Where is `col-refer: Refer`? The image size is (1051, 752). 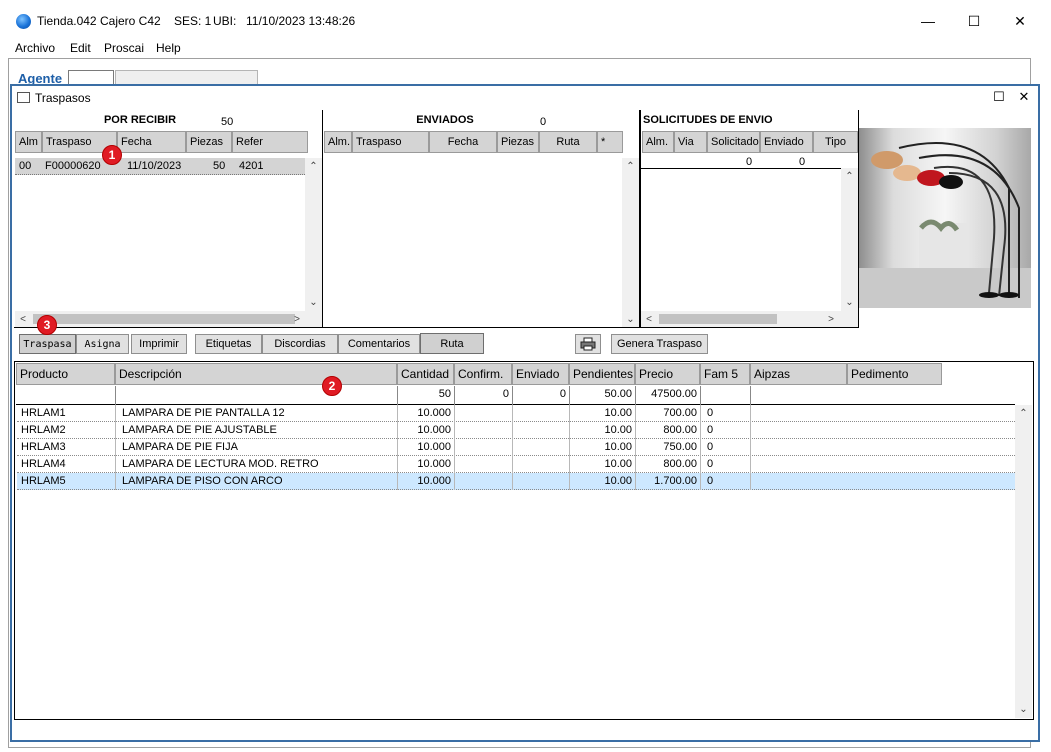 col-refer: Refer is located at coordinates (270, 142).